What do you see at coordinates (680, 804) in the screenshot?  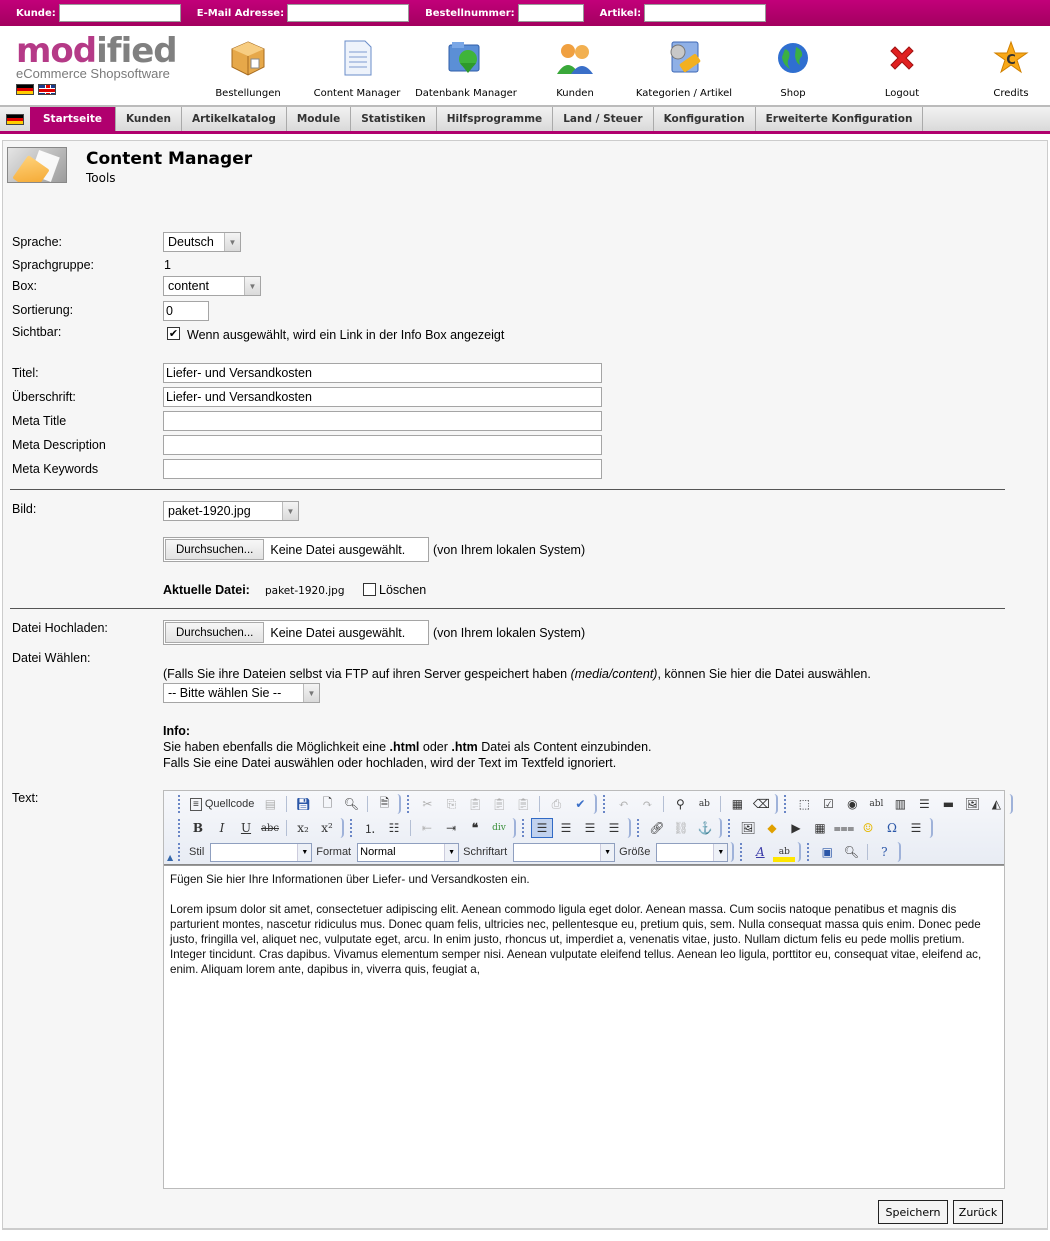 I see `find-icon: ⚲` at bounding box center [680, 804].